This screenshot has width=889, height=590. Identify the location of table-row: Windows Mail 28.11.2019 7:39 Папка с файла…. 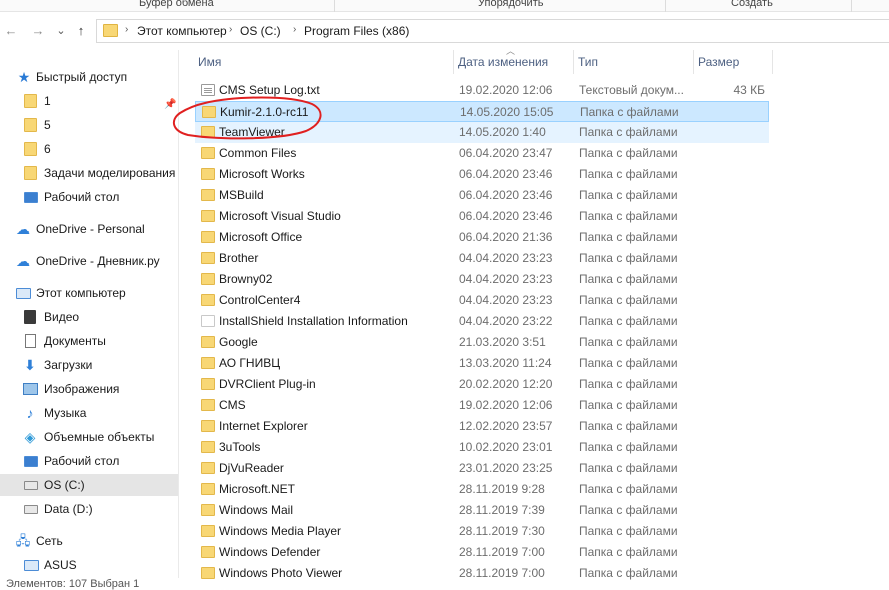
(482, 510).